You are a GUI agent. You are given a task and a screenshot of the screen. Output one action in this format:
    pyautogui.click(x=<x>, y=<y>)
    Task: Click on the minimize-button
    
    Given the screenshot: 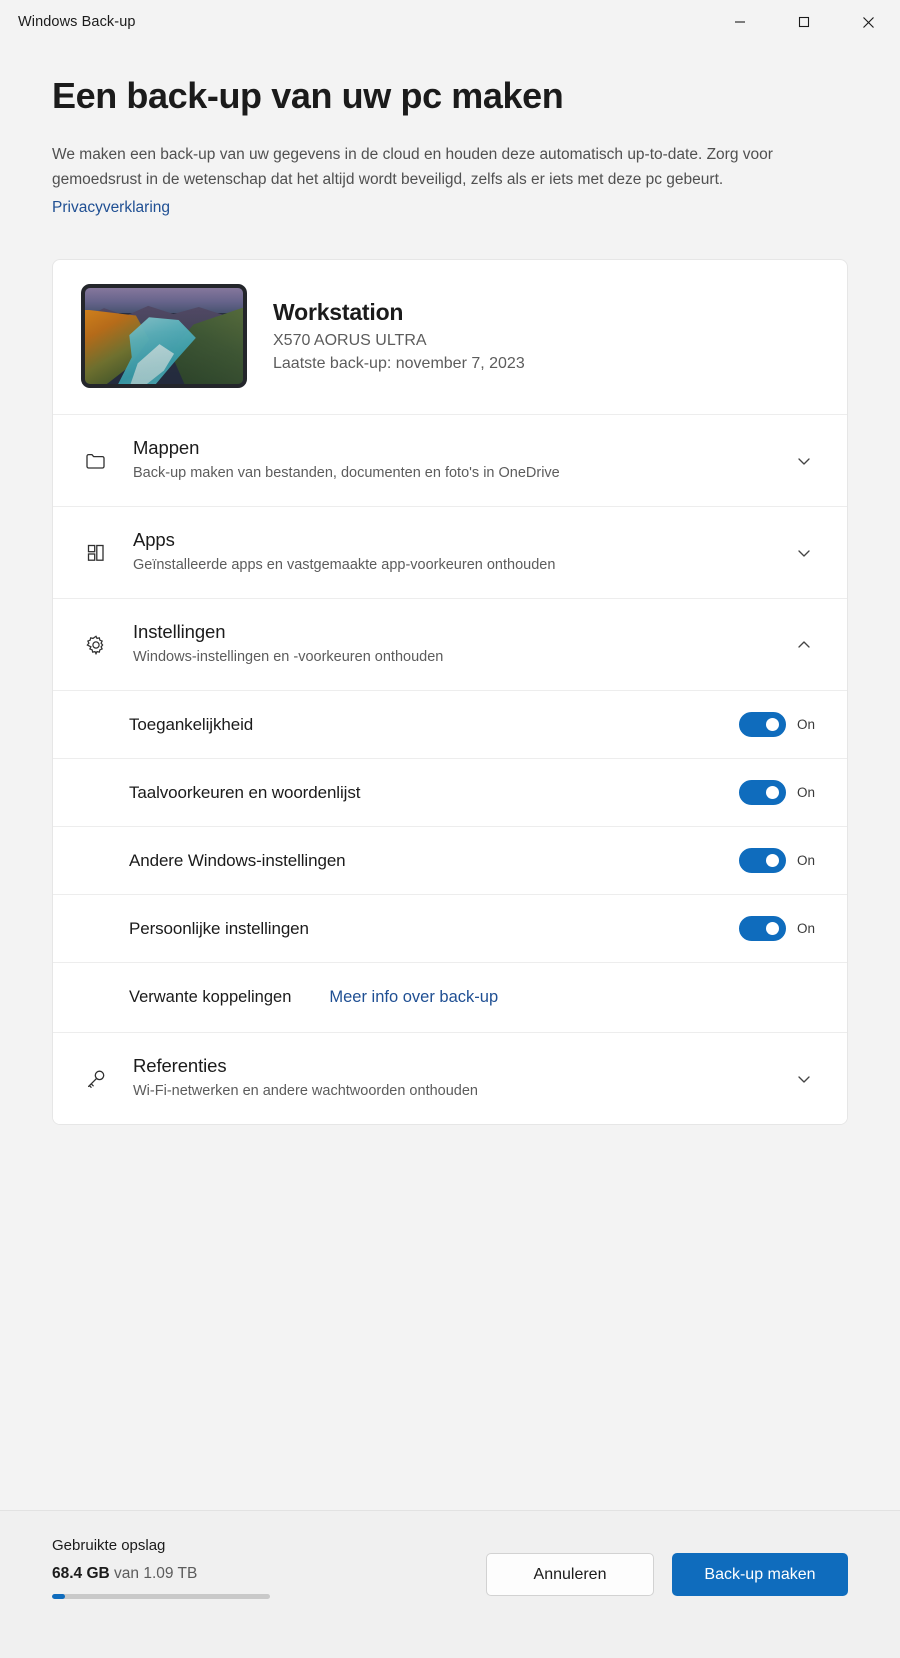 What is the action you would take?
    pyautogui.click(x=740, y=22)
    